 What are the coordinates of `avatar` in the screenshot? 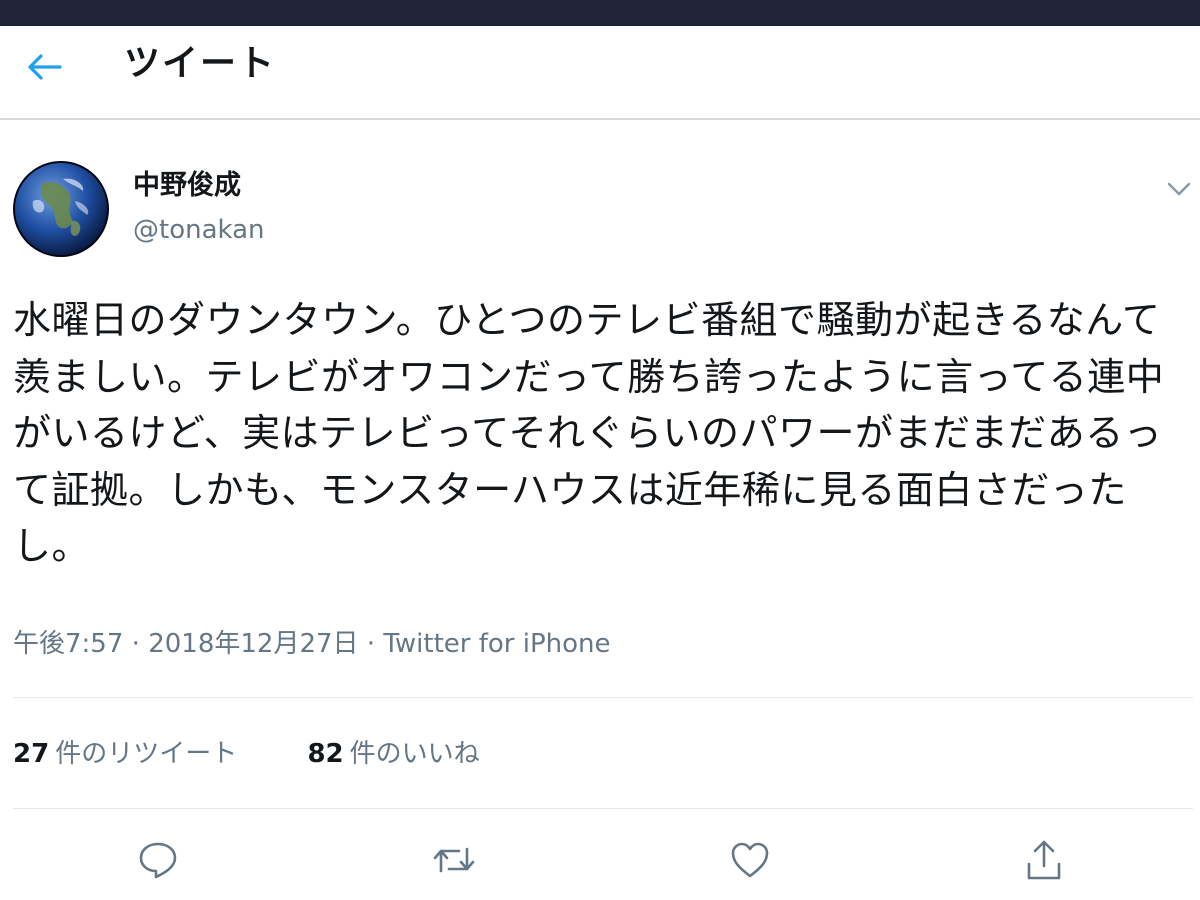 It's located at (61, 209).